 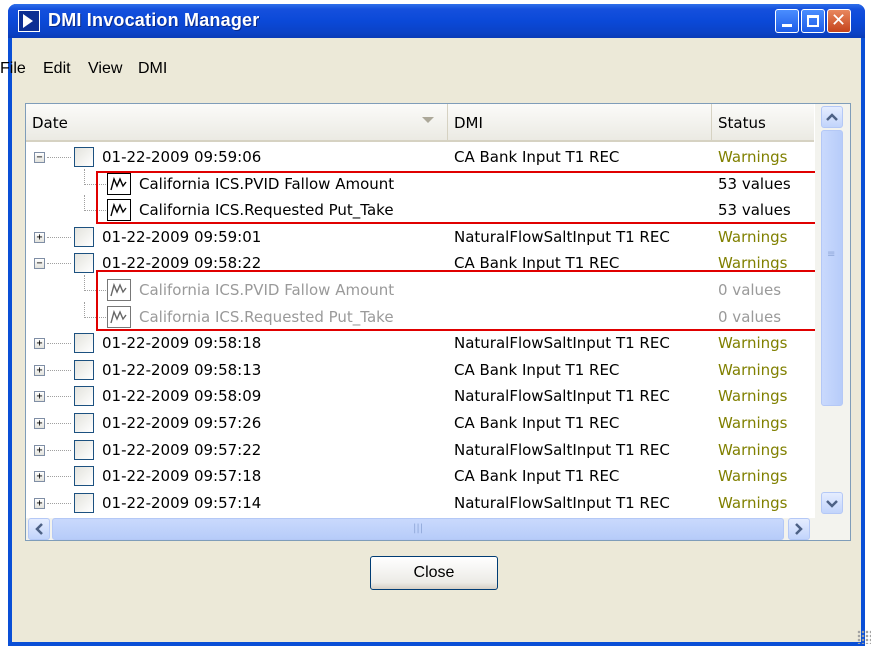 I want to click on row-date: 01-22-2009 09:57:26, so click(x=182, y=423).